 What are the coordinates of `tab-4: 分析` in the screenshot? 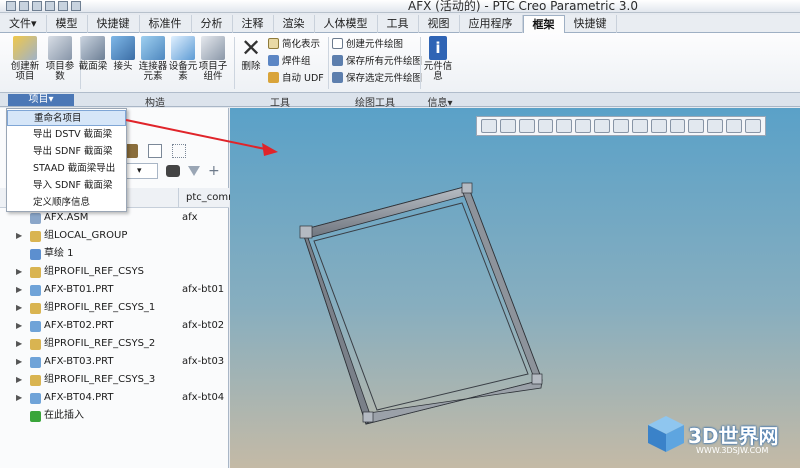 It's located at (212, 24).